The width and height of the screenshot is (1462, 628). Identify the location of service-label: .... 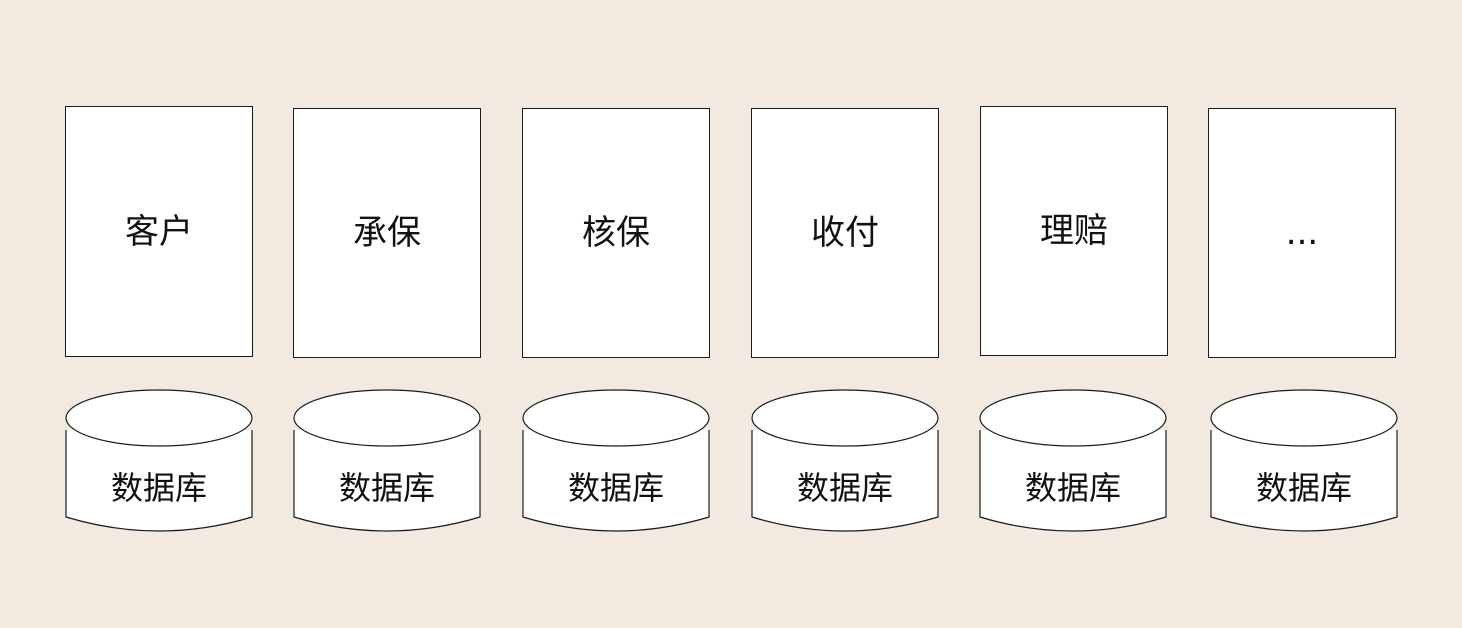
(1302, 233).